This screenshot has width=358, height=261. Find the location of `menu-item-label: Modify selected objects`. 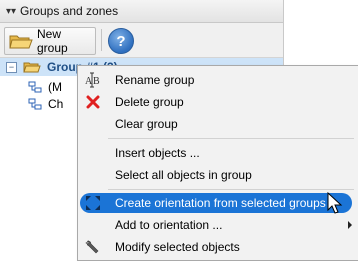

menu-item-label: Modify selected objects is located at coordinates (177, 247).